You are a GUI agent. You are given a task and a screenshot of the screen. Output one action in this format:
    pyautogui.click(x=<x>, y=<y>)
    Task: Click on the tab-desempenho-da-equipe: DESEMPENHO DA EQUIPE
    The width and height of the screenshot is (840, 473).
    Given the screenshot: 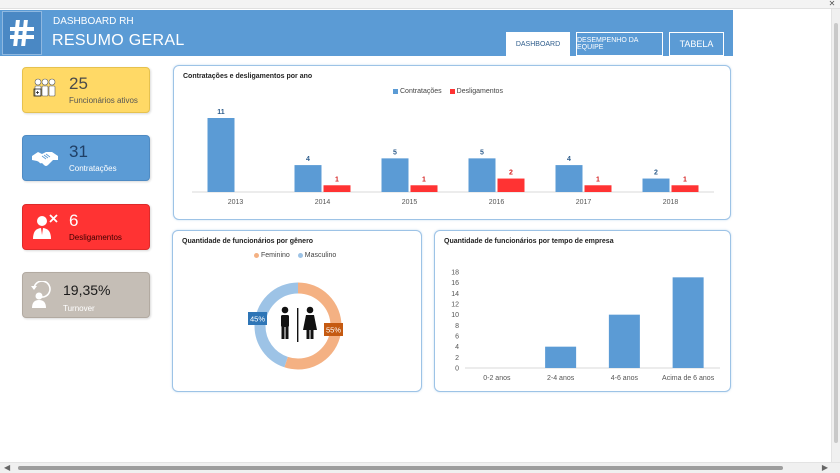 What is the action you would take?
    pyautogui.click(x=619, y=44)
    